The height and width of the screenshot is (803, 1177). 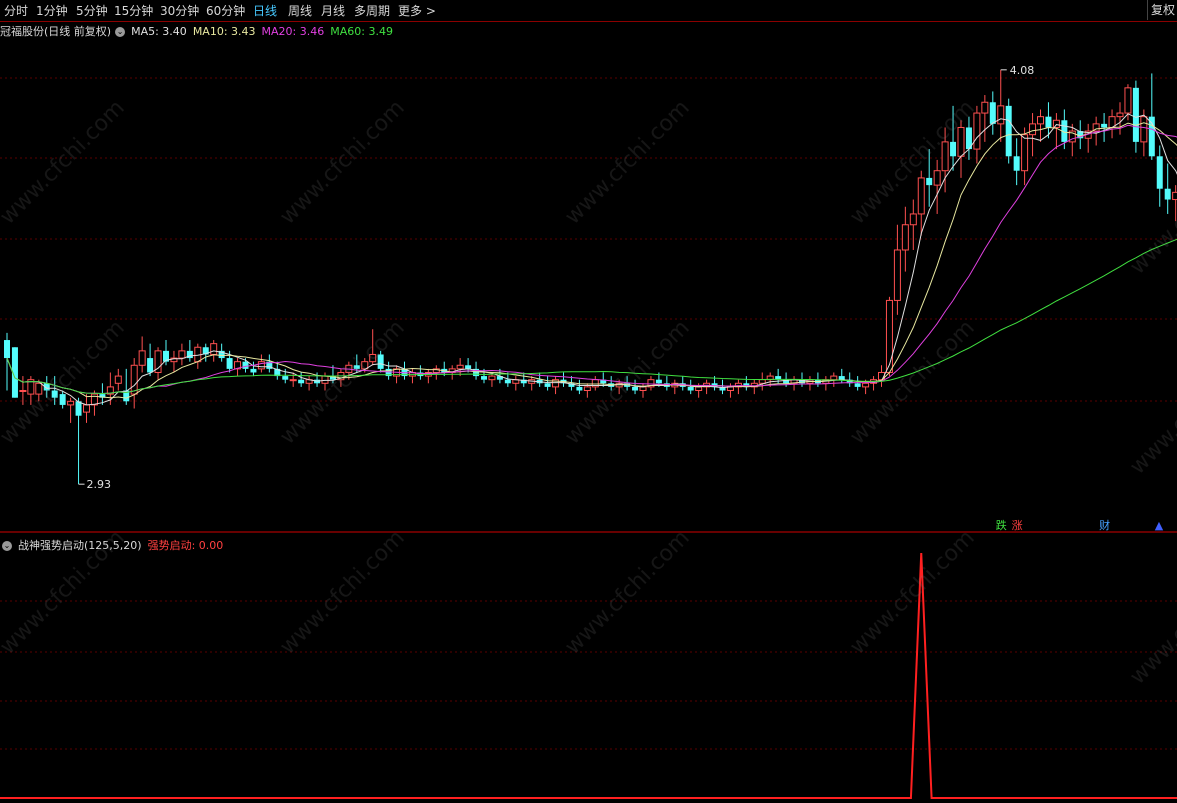 I want to click on period-tab-4: 30分钟, so click(x=179, y=10).